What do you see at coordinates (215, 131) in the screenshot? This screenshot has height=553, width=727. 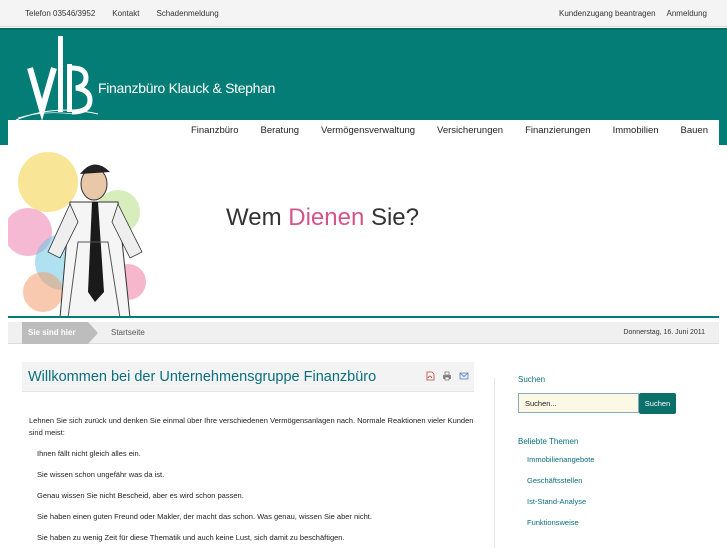 I see `nav-item-finanzbuero: Finanzbüro` at bounding box center [215, 131].